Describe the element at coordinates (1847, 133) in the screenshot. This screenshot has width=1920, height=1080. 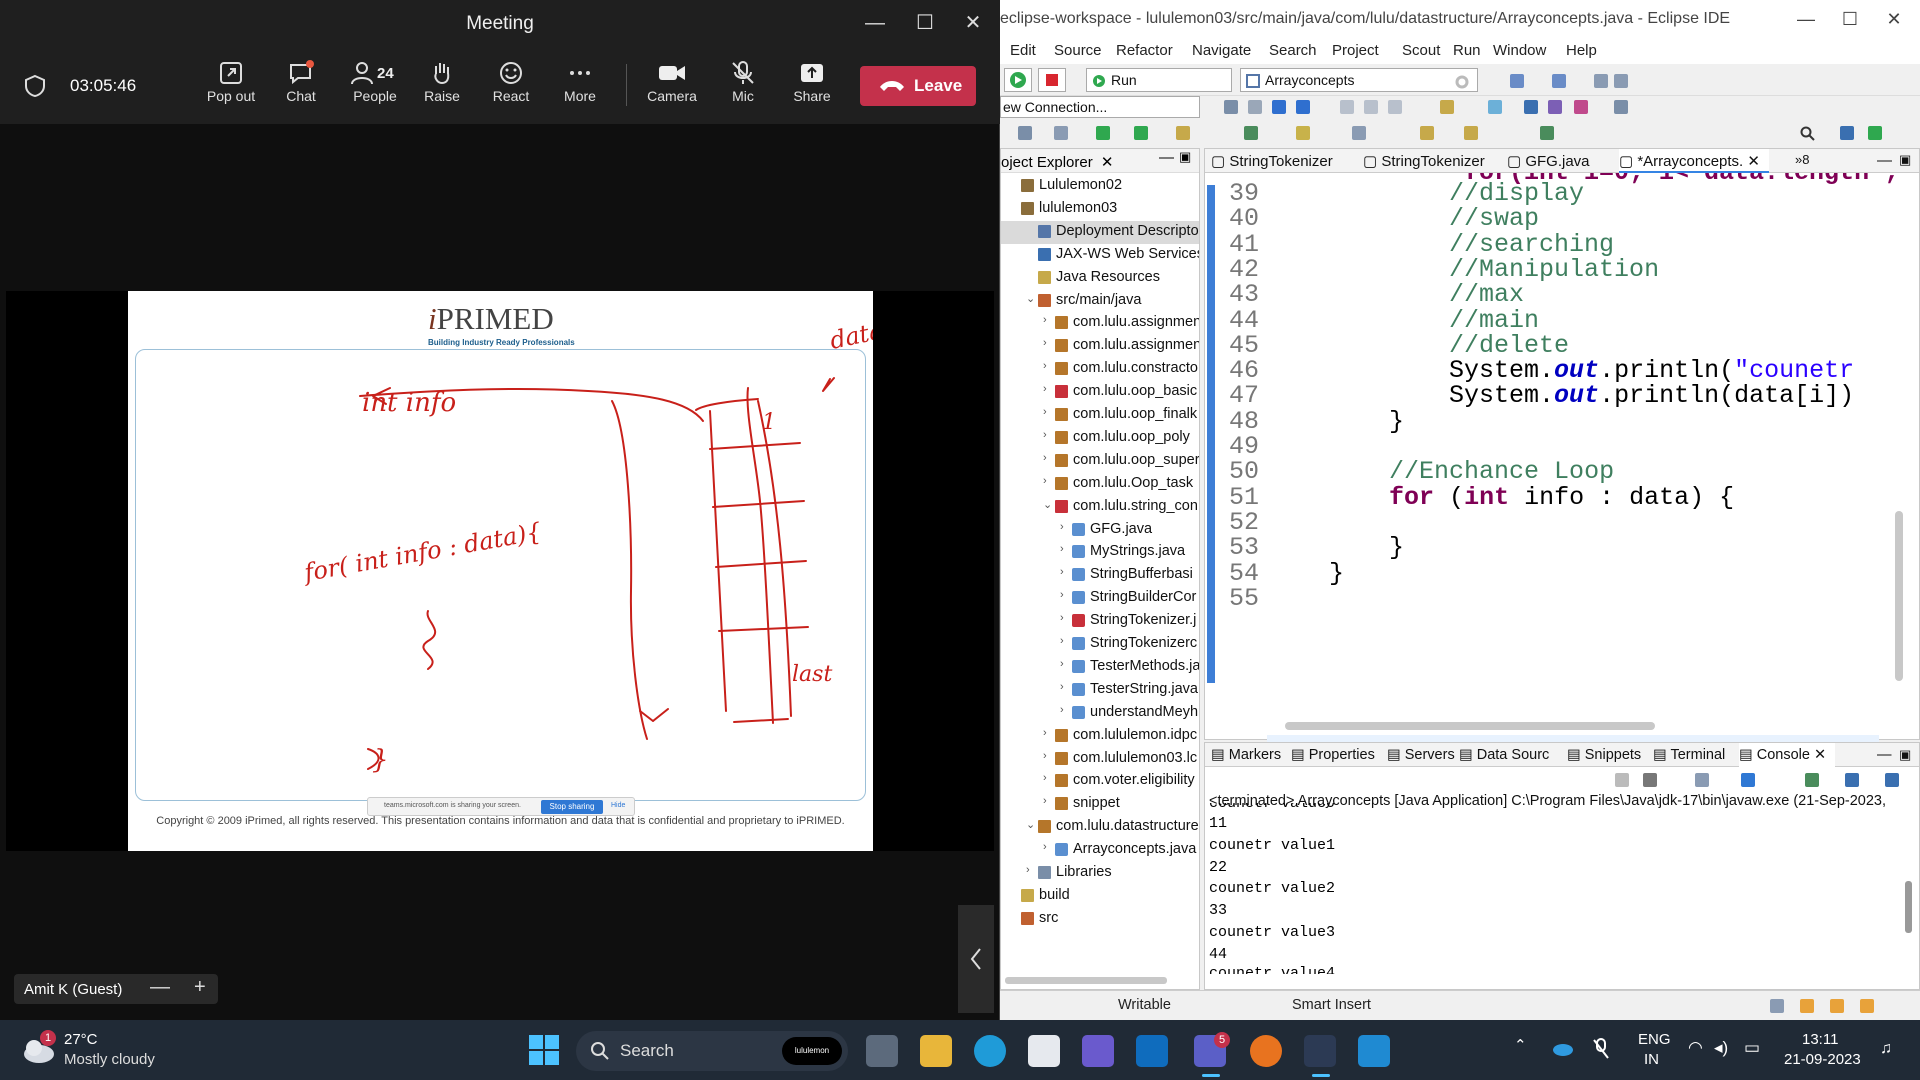
I see `perspective-java-icon` at that location.